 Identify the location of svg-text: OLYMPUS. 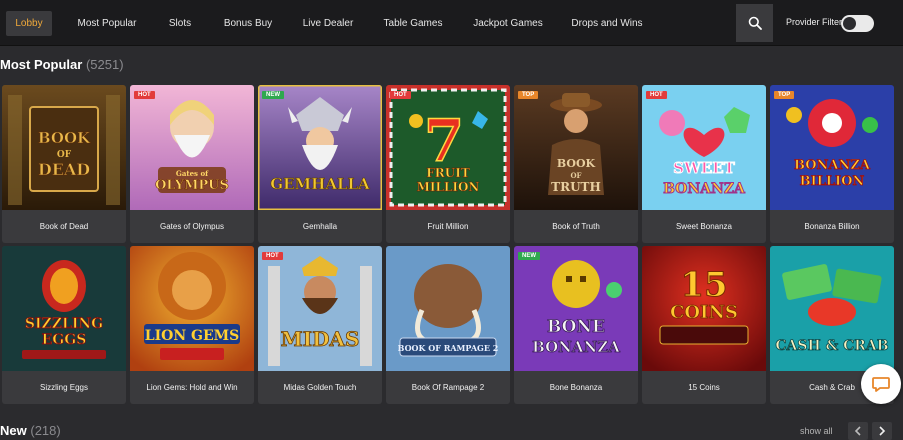
(192, 185).